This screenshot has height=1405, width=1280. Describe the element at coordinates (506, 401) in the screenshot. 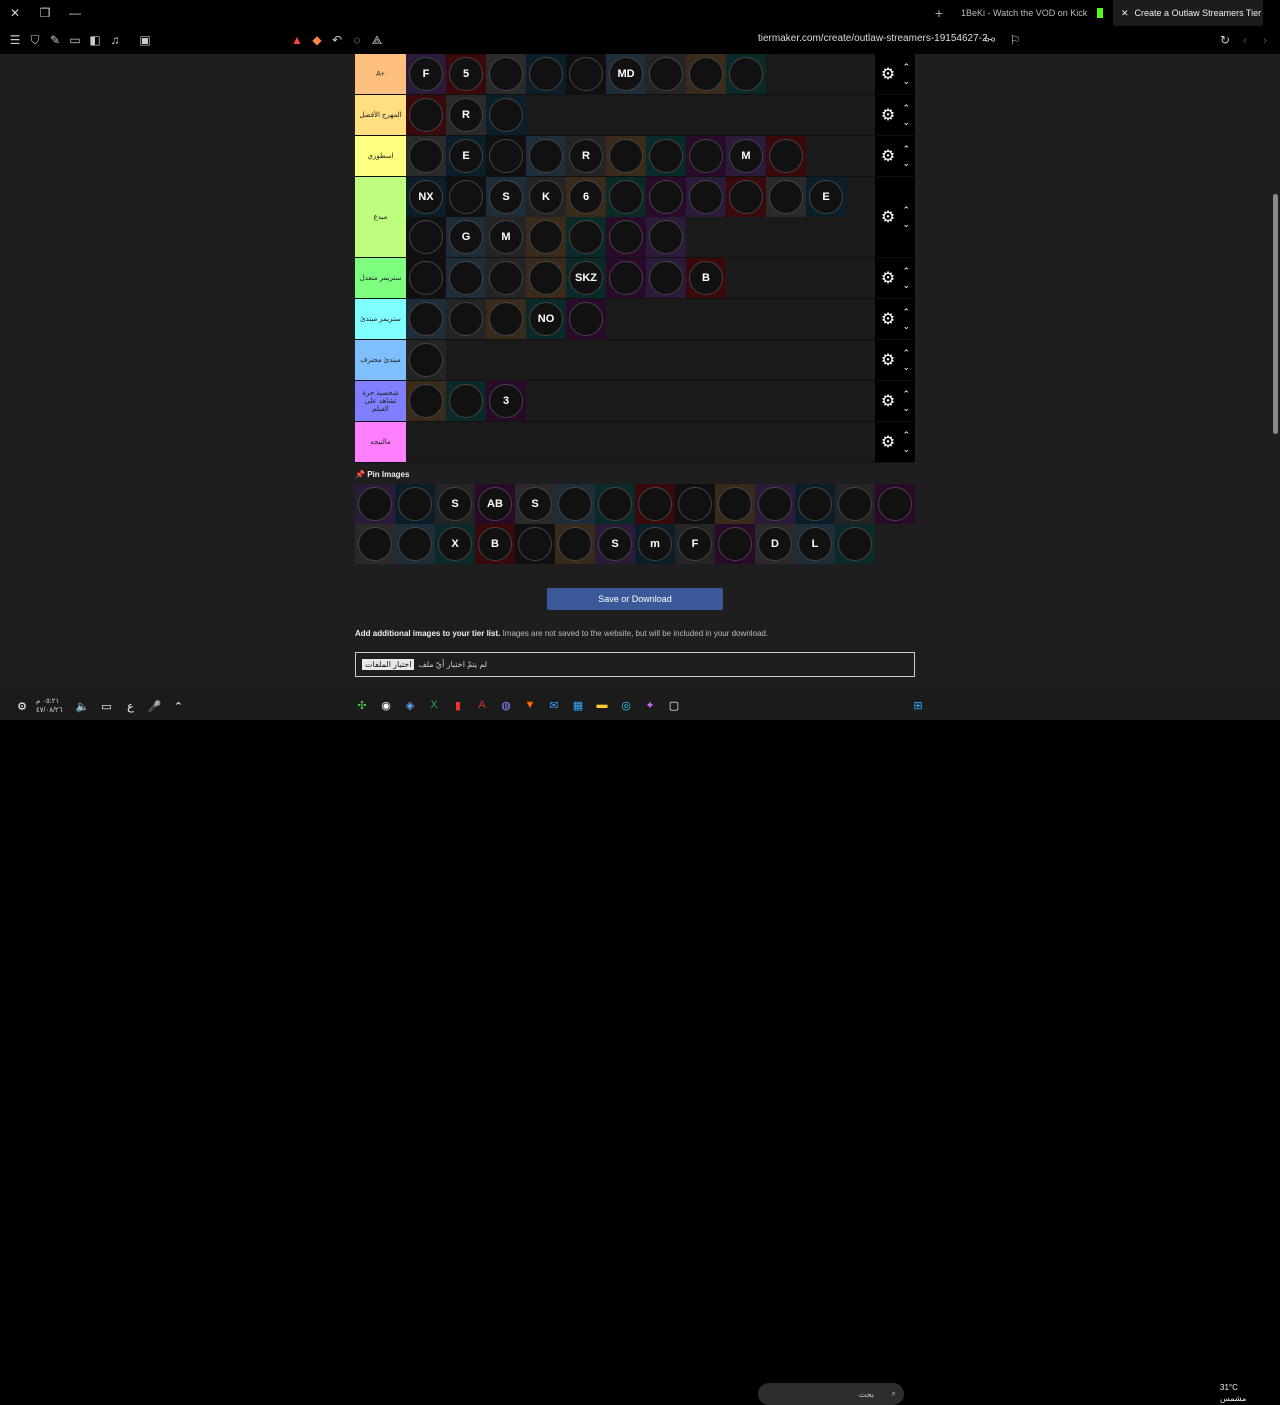

I see `tier-item: 3` at that location.